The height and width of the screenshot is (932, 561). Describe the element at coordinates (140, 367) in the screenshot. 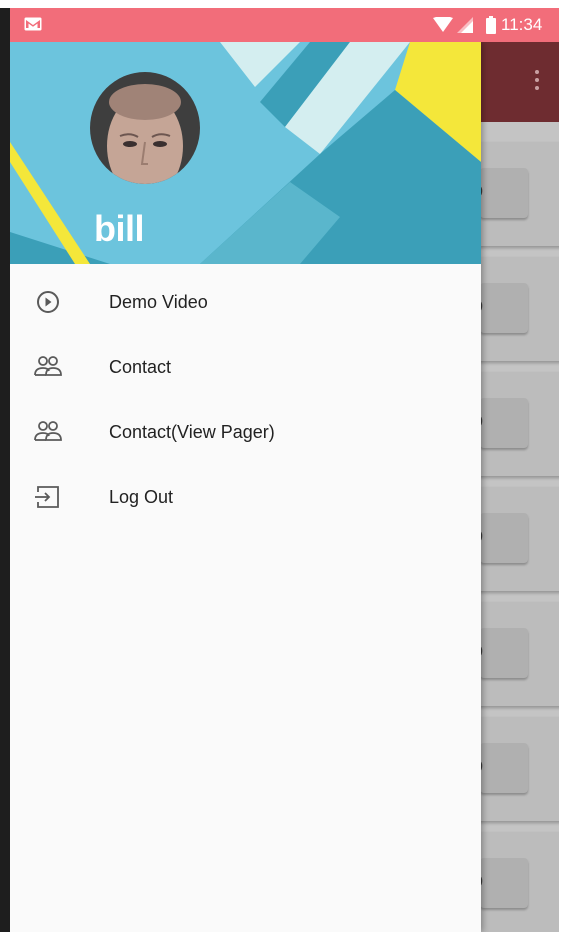

I see `menu-item-label: Contact` at that location.